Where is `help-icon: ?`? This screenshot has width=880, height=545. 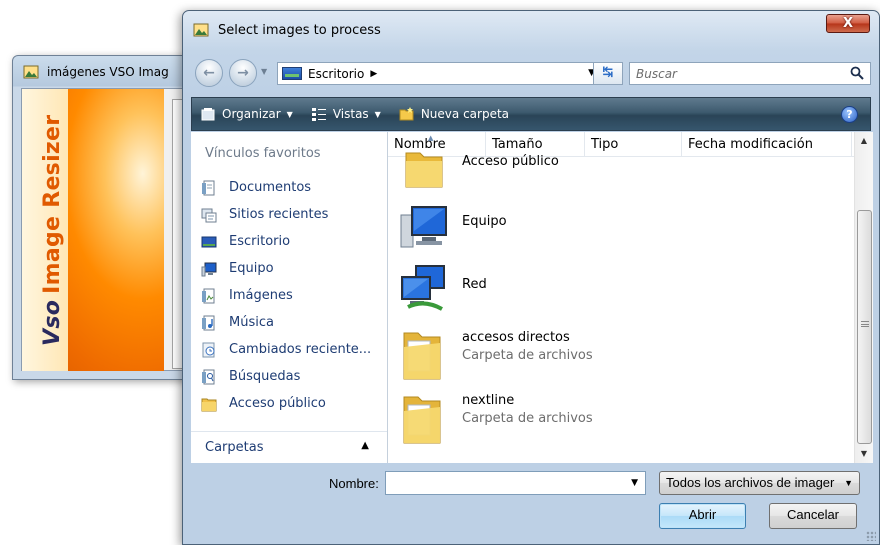 help-icon: ? is located at coordinates (849, 114).